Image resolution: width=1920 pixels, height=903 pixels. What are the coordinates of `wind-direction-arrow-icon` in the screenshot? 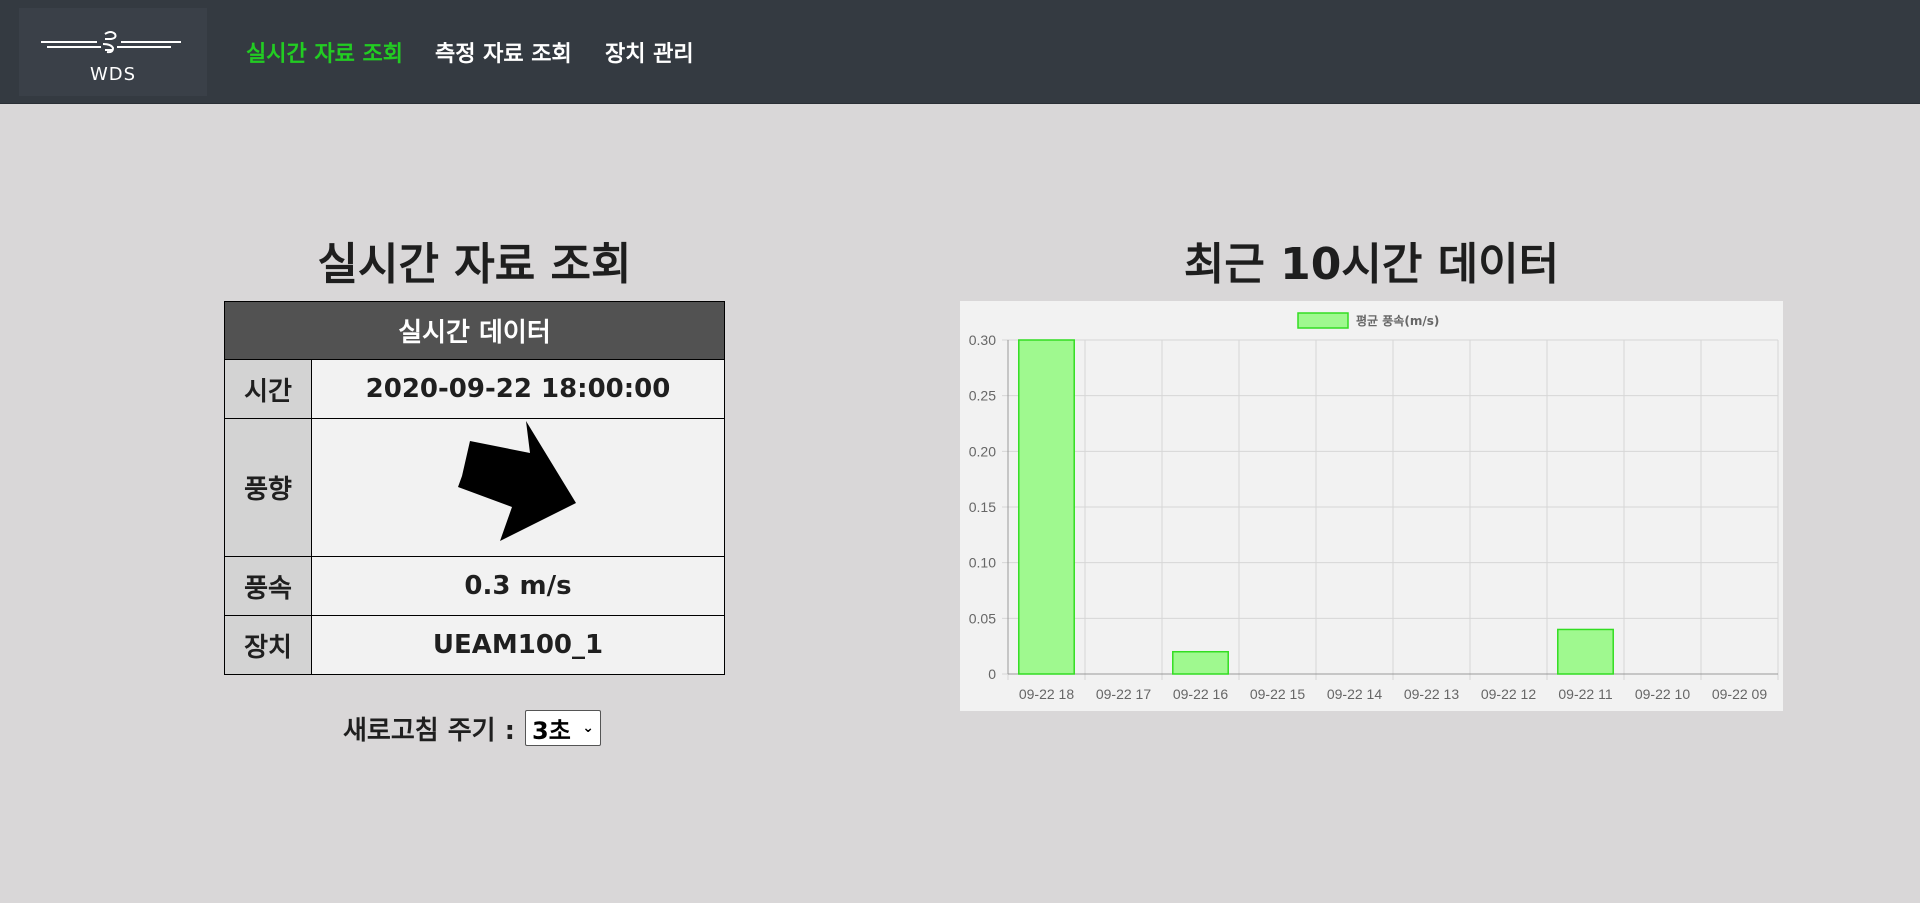 It's located at (517, 481).